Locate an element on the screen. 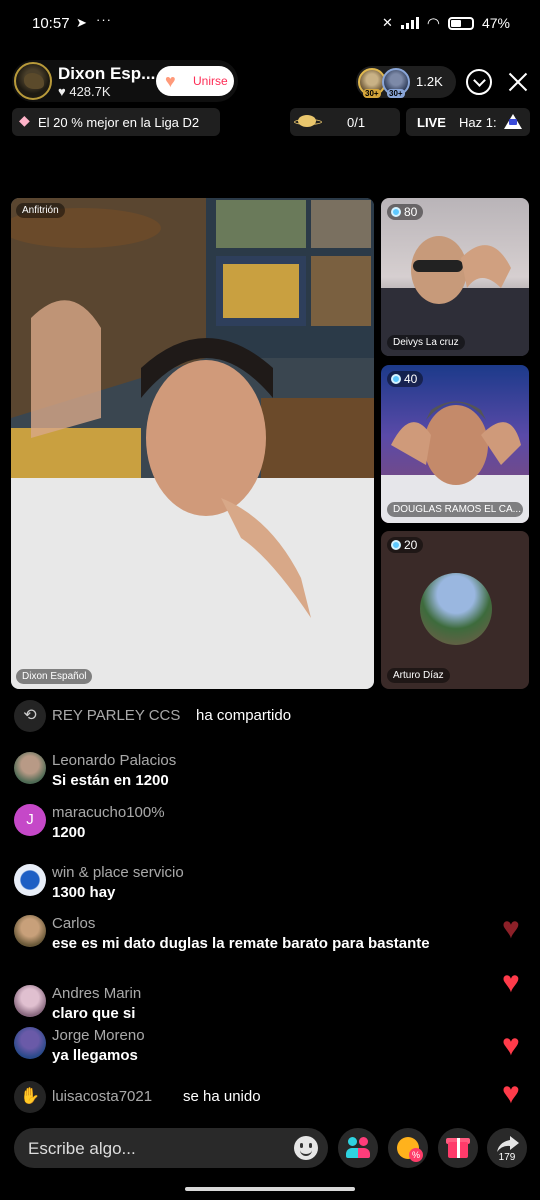 The width and height of the screenshot is (540, 1200). join-label: Unirse is located at coordinates (210, 81).